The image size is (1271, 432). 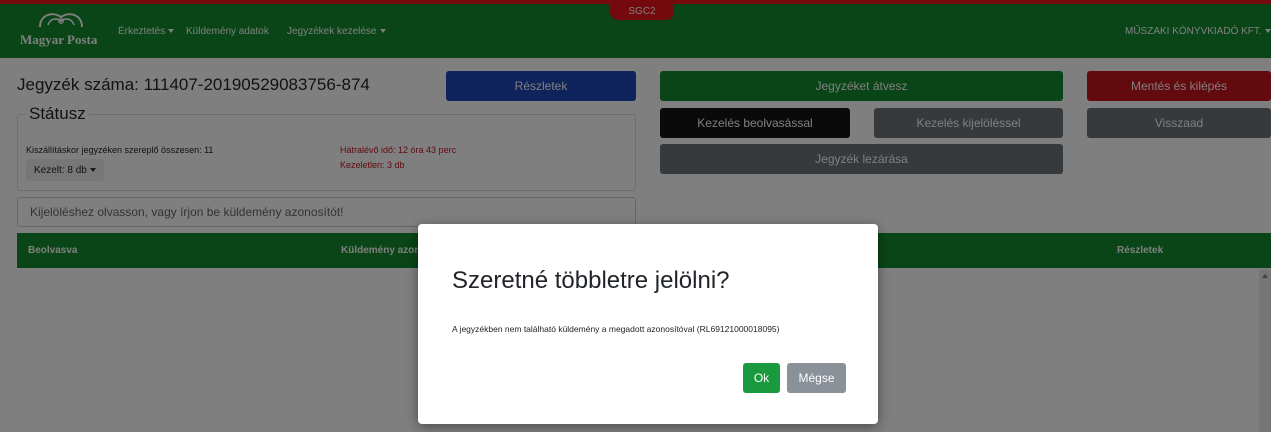 What do you see at coordinates (591, 280) in the screenshot?
I see `dialog-title: Szeretné többletre jelölni?` at bounding box center [591, 280].